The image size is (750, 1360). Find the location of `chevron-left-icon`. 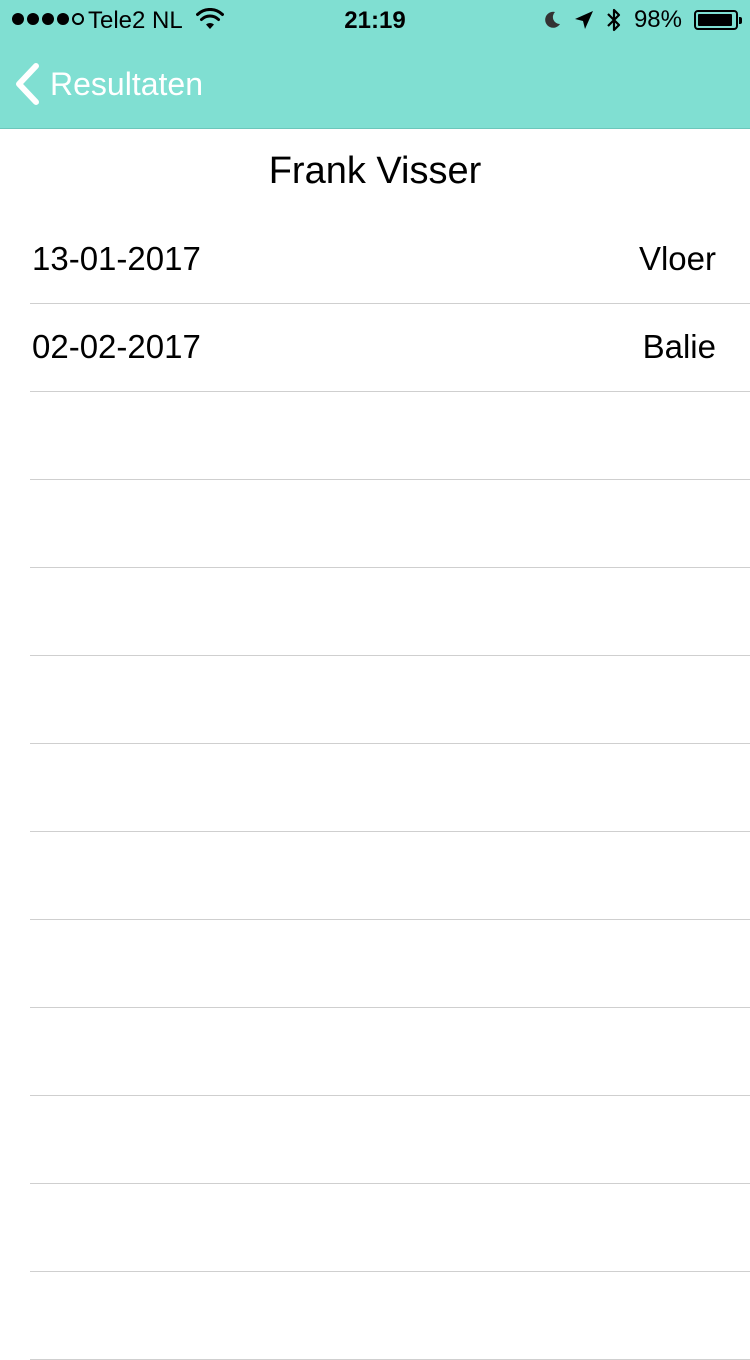

chevron-left-icon is located at coordinates (27, 84).